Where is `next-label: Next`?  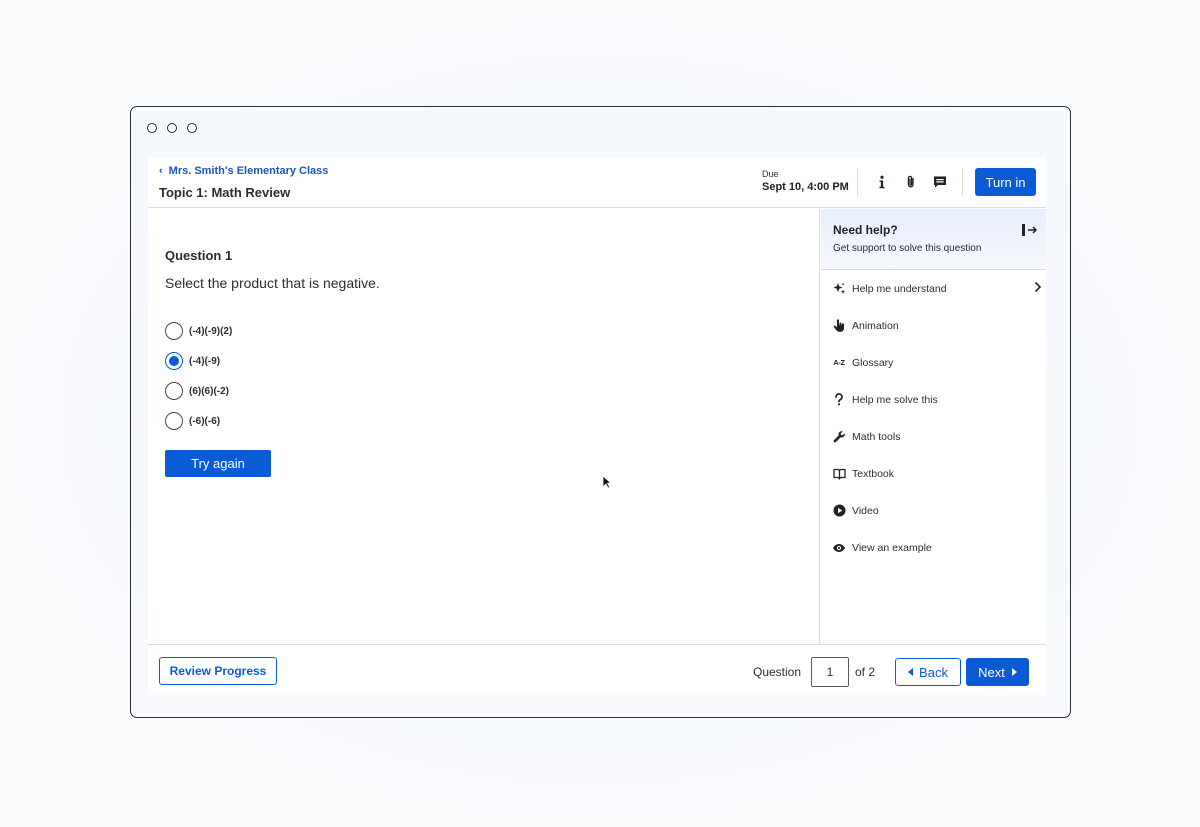 next-label: Next is located at coordinates (991, 672).